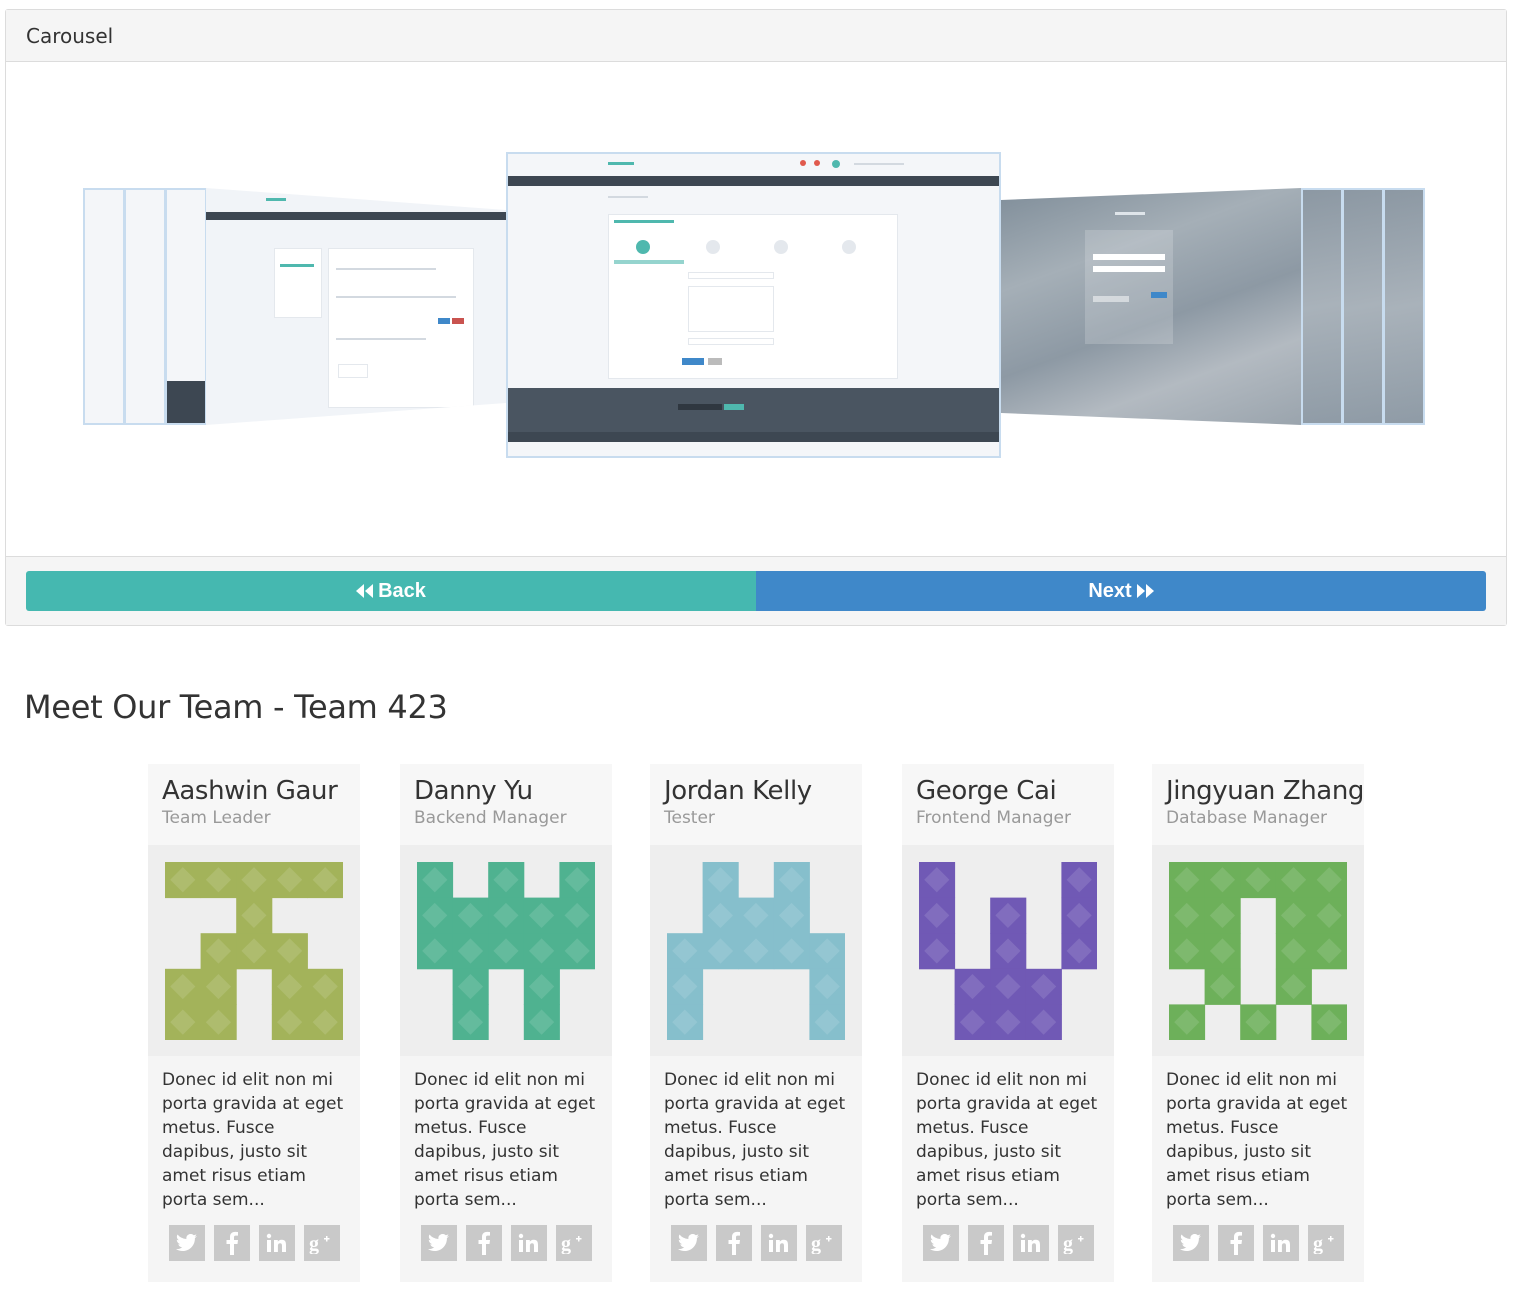 This screenshot has height=1292, width=1516. I want to click on carousel-heading: Carousel, so click(756, 36).